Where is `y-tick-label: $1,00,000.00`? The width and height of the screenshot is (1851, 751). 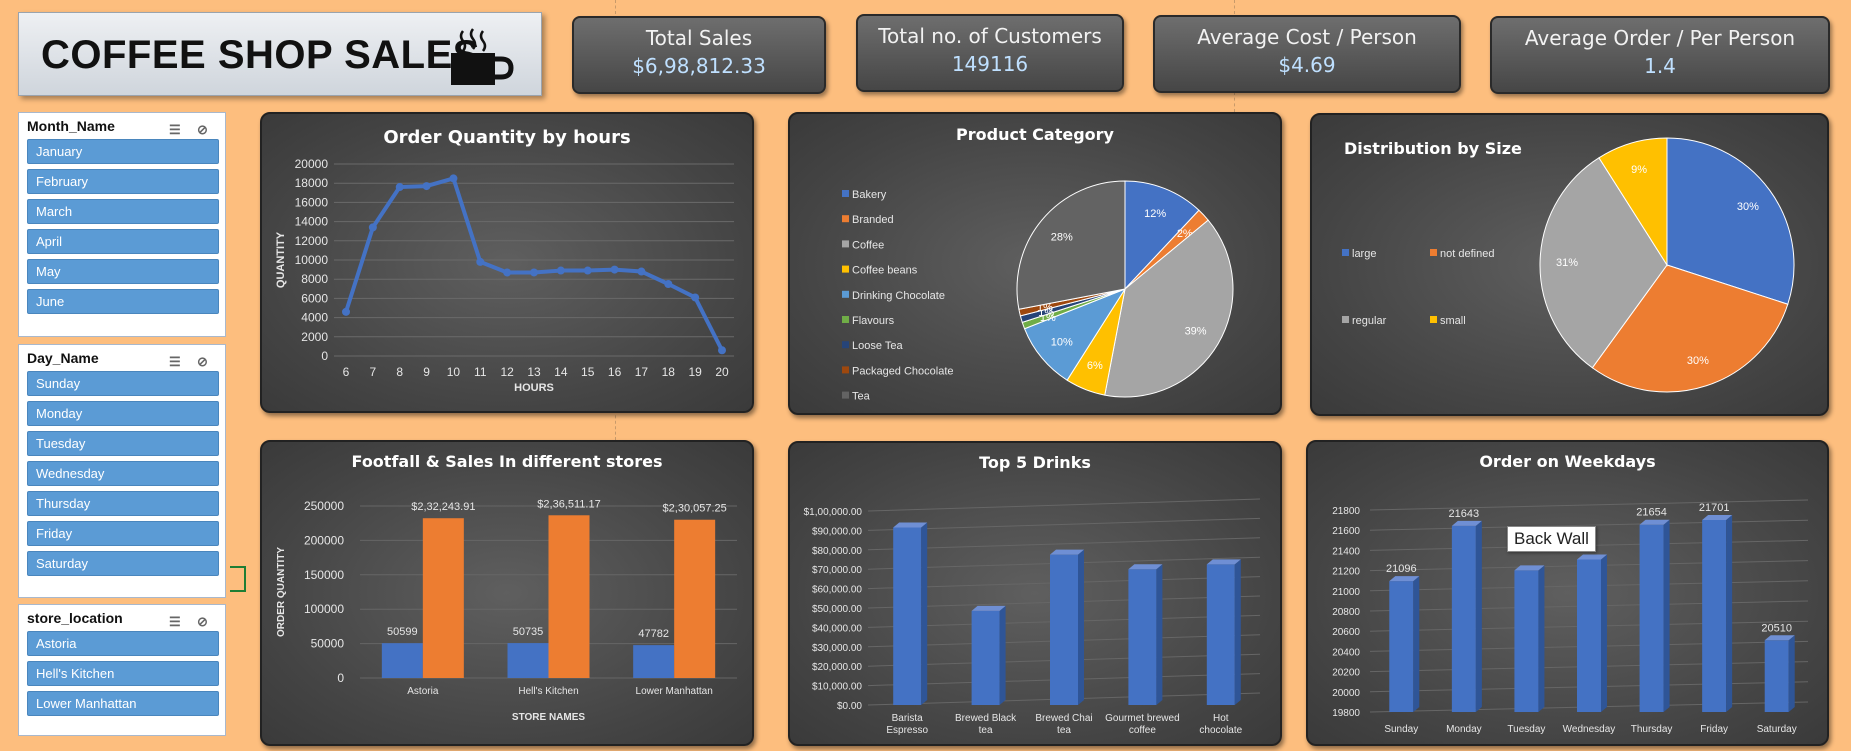
y-tick-label: $1,00,000.00 is located at coordinates (833, 512).